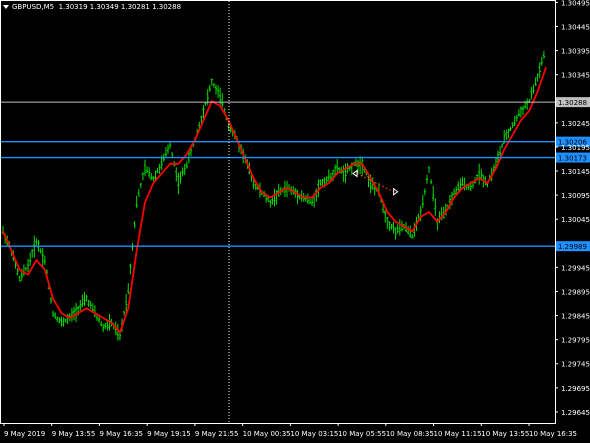 The image size is (590, 443). I want to click on symbol-label: GBPUSD,M5, so click(33, 7).